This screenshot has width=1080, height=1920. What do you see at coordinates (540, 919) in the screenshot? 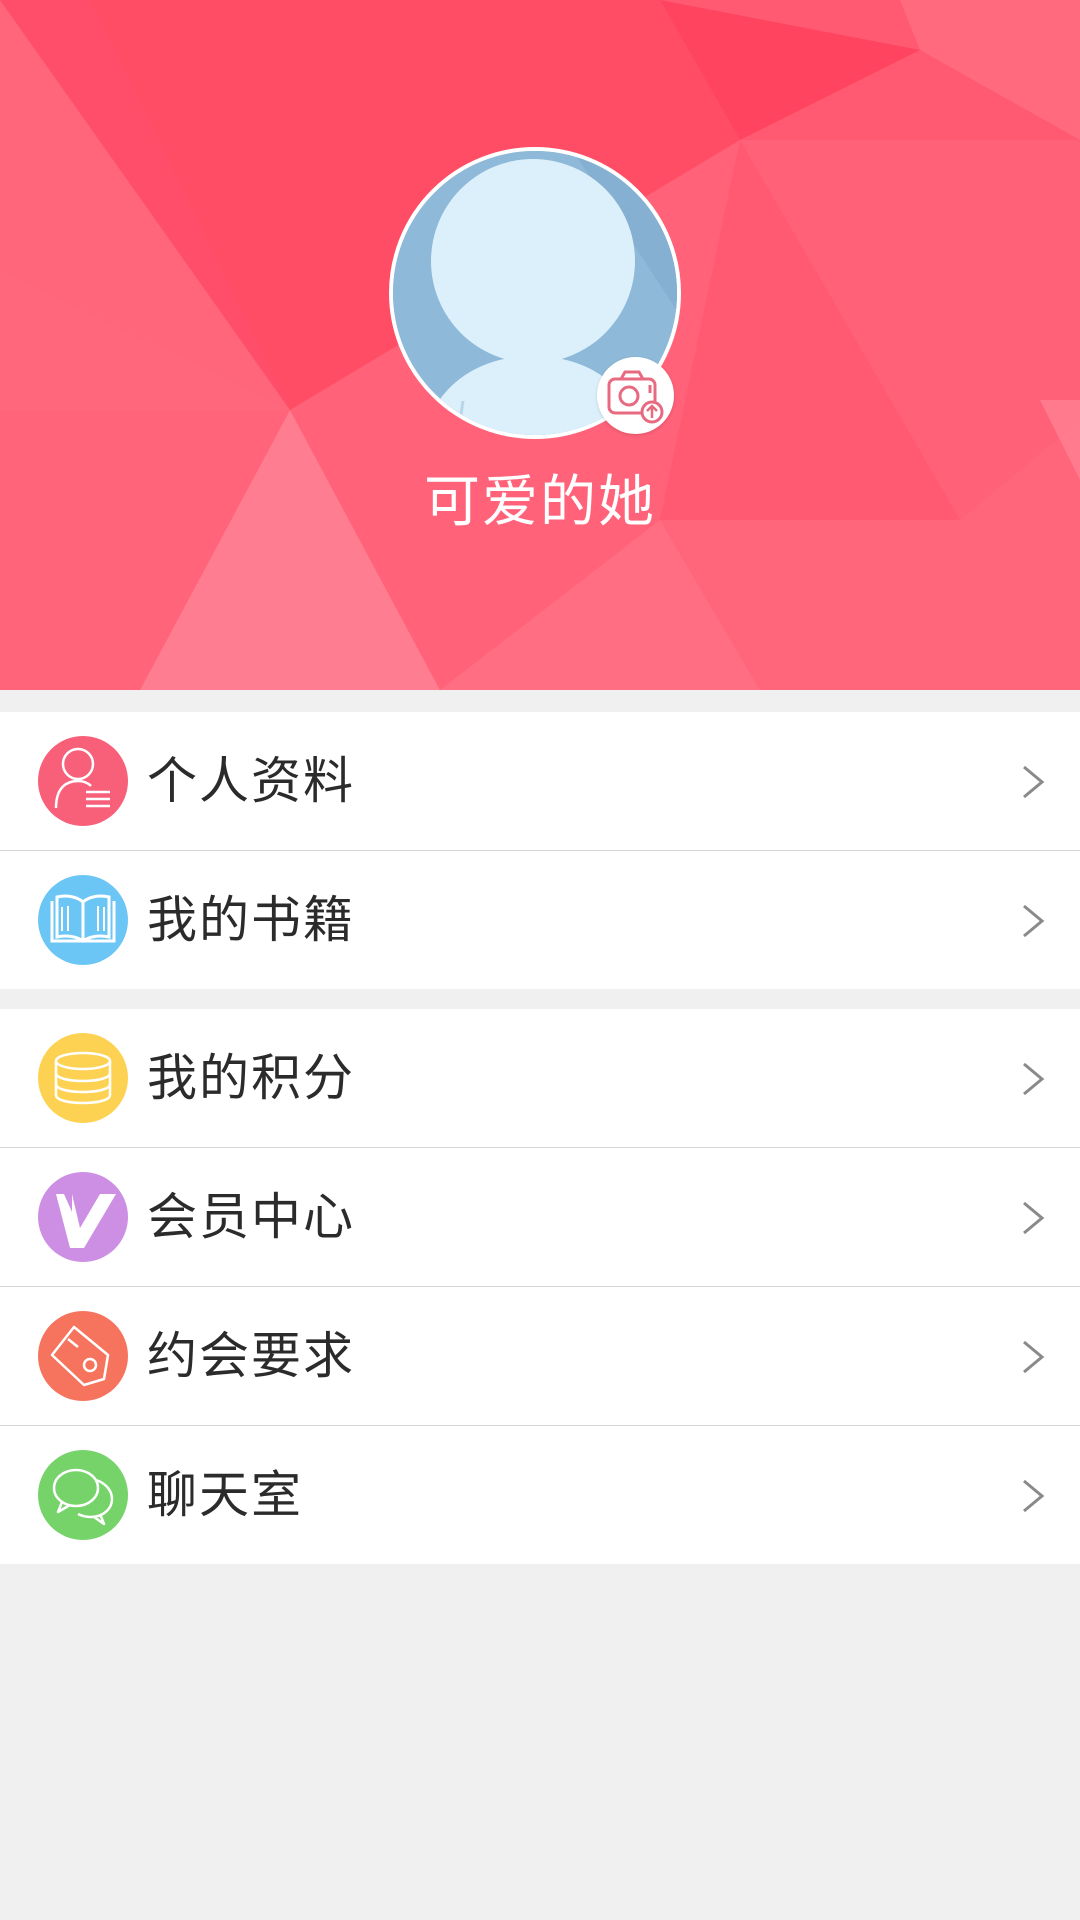
I see `menu-item-my-books: 我的书籍` at bounding box center [540, 919].